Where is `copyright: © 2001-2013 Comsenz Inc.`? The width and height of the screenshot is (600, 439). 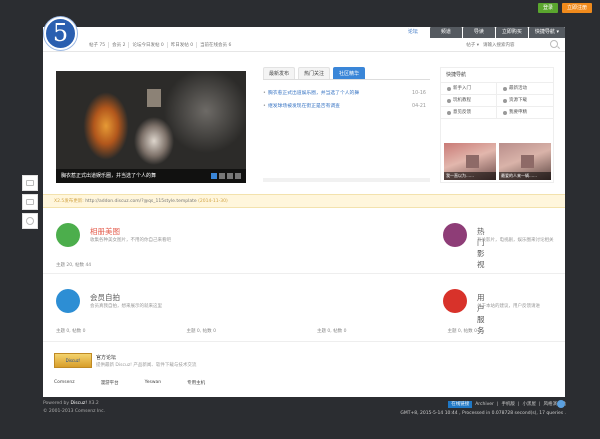 copyright: © 2001-2013 Comsenz Inc. is located at coordinates (74, 411).